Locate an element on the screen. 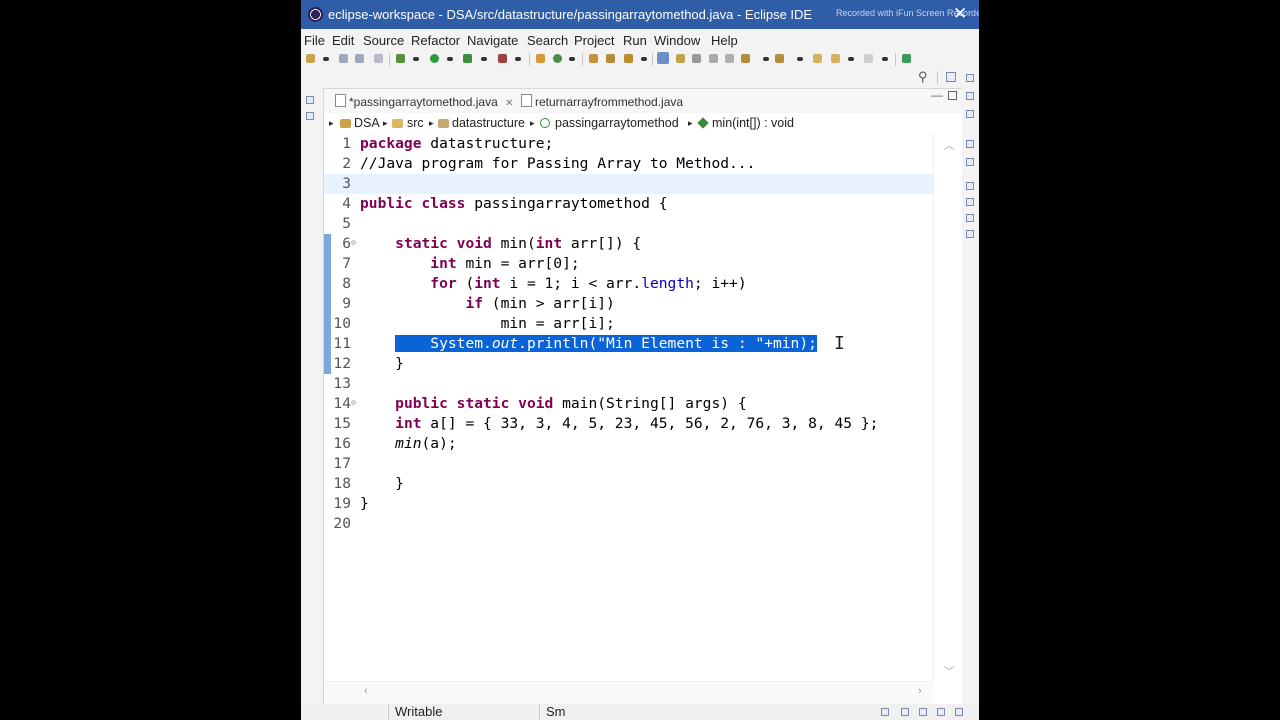 The height and width of the screenshot is (720, 1280). horizontal-scrollbar: ‹ › is located at coordinates (628, 692).